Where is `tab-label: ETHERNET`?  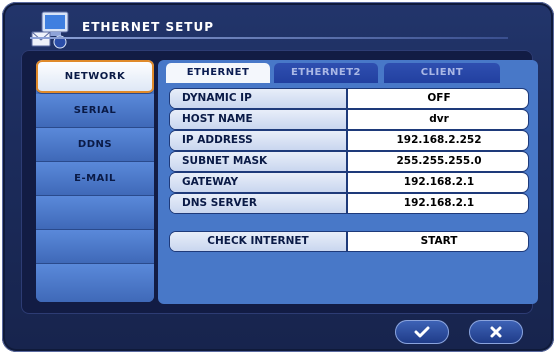
tab-label: ETHERNET is located at coordinates (218, 72).